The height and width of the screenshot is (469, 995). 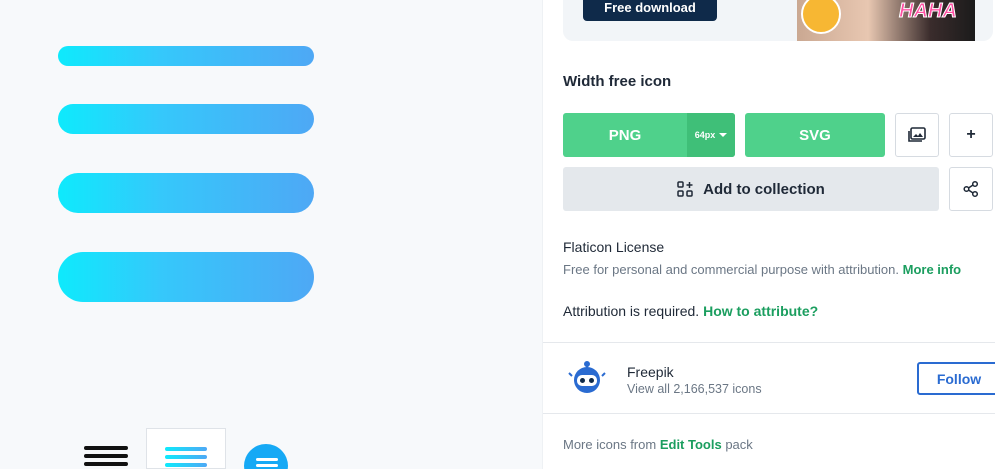 I want to click on author-name: Freepik, so click(x=650, y=372).